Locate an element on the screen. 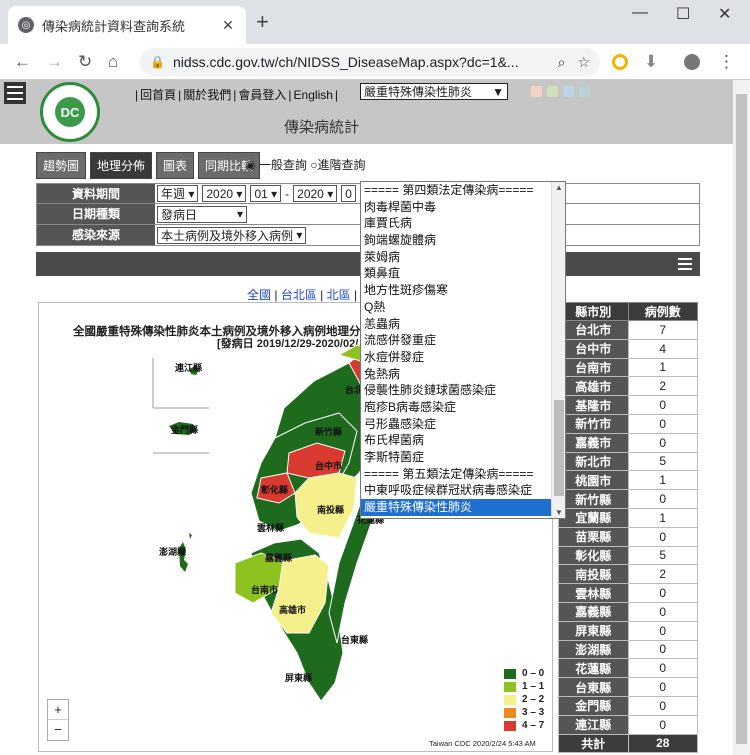  scroll-down-icon: ▼ is located at coordinates (558, 512).